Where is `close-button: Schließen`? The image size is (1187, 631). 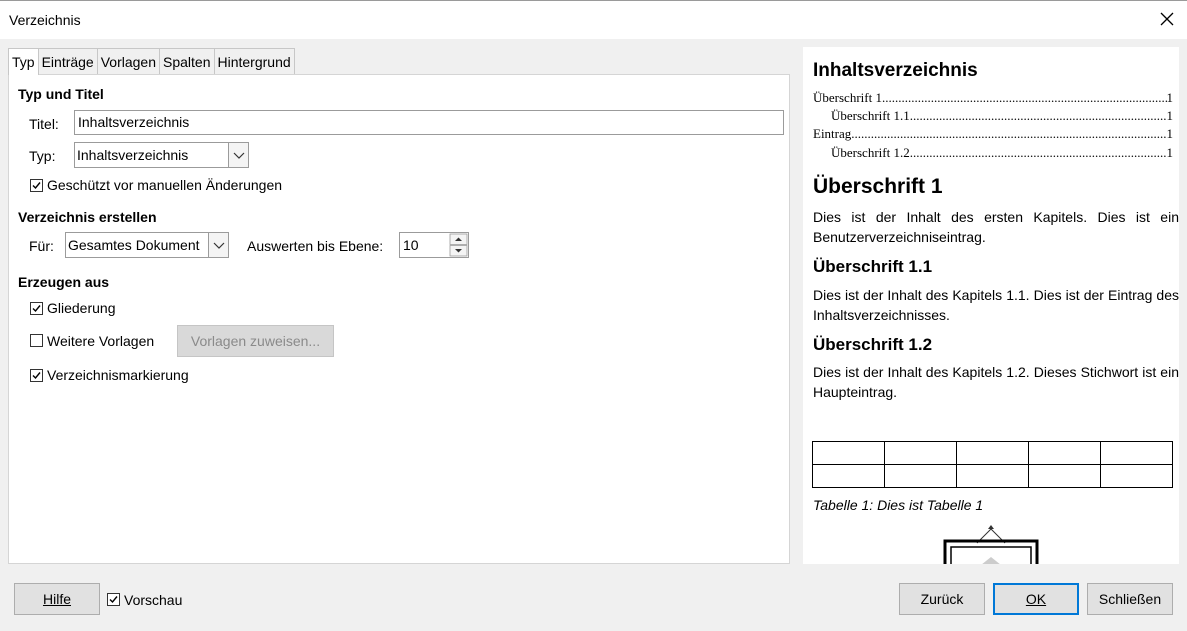 close-button: Schließen is located at coordinates (1130, 599).